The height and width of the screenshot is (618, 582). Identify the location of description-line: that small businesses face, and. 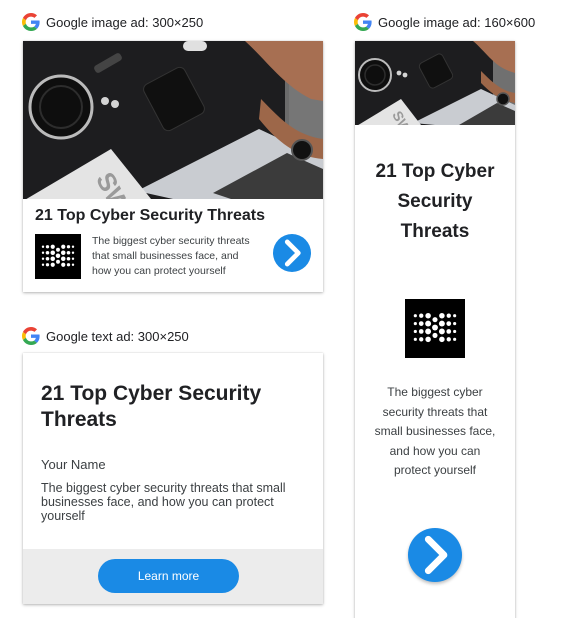
(165, 256).